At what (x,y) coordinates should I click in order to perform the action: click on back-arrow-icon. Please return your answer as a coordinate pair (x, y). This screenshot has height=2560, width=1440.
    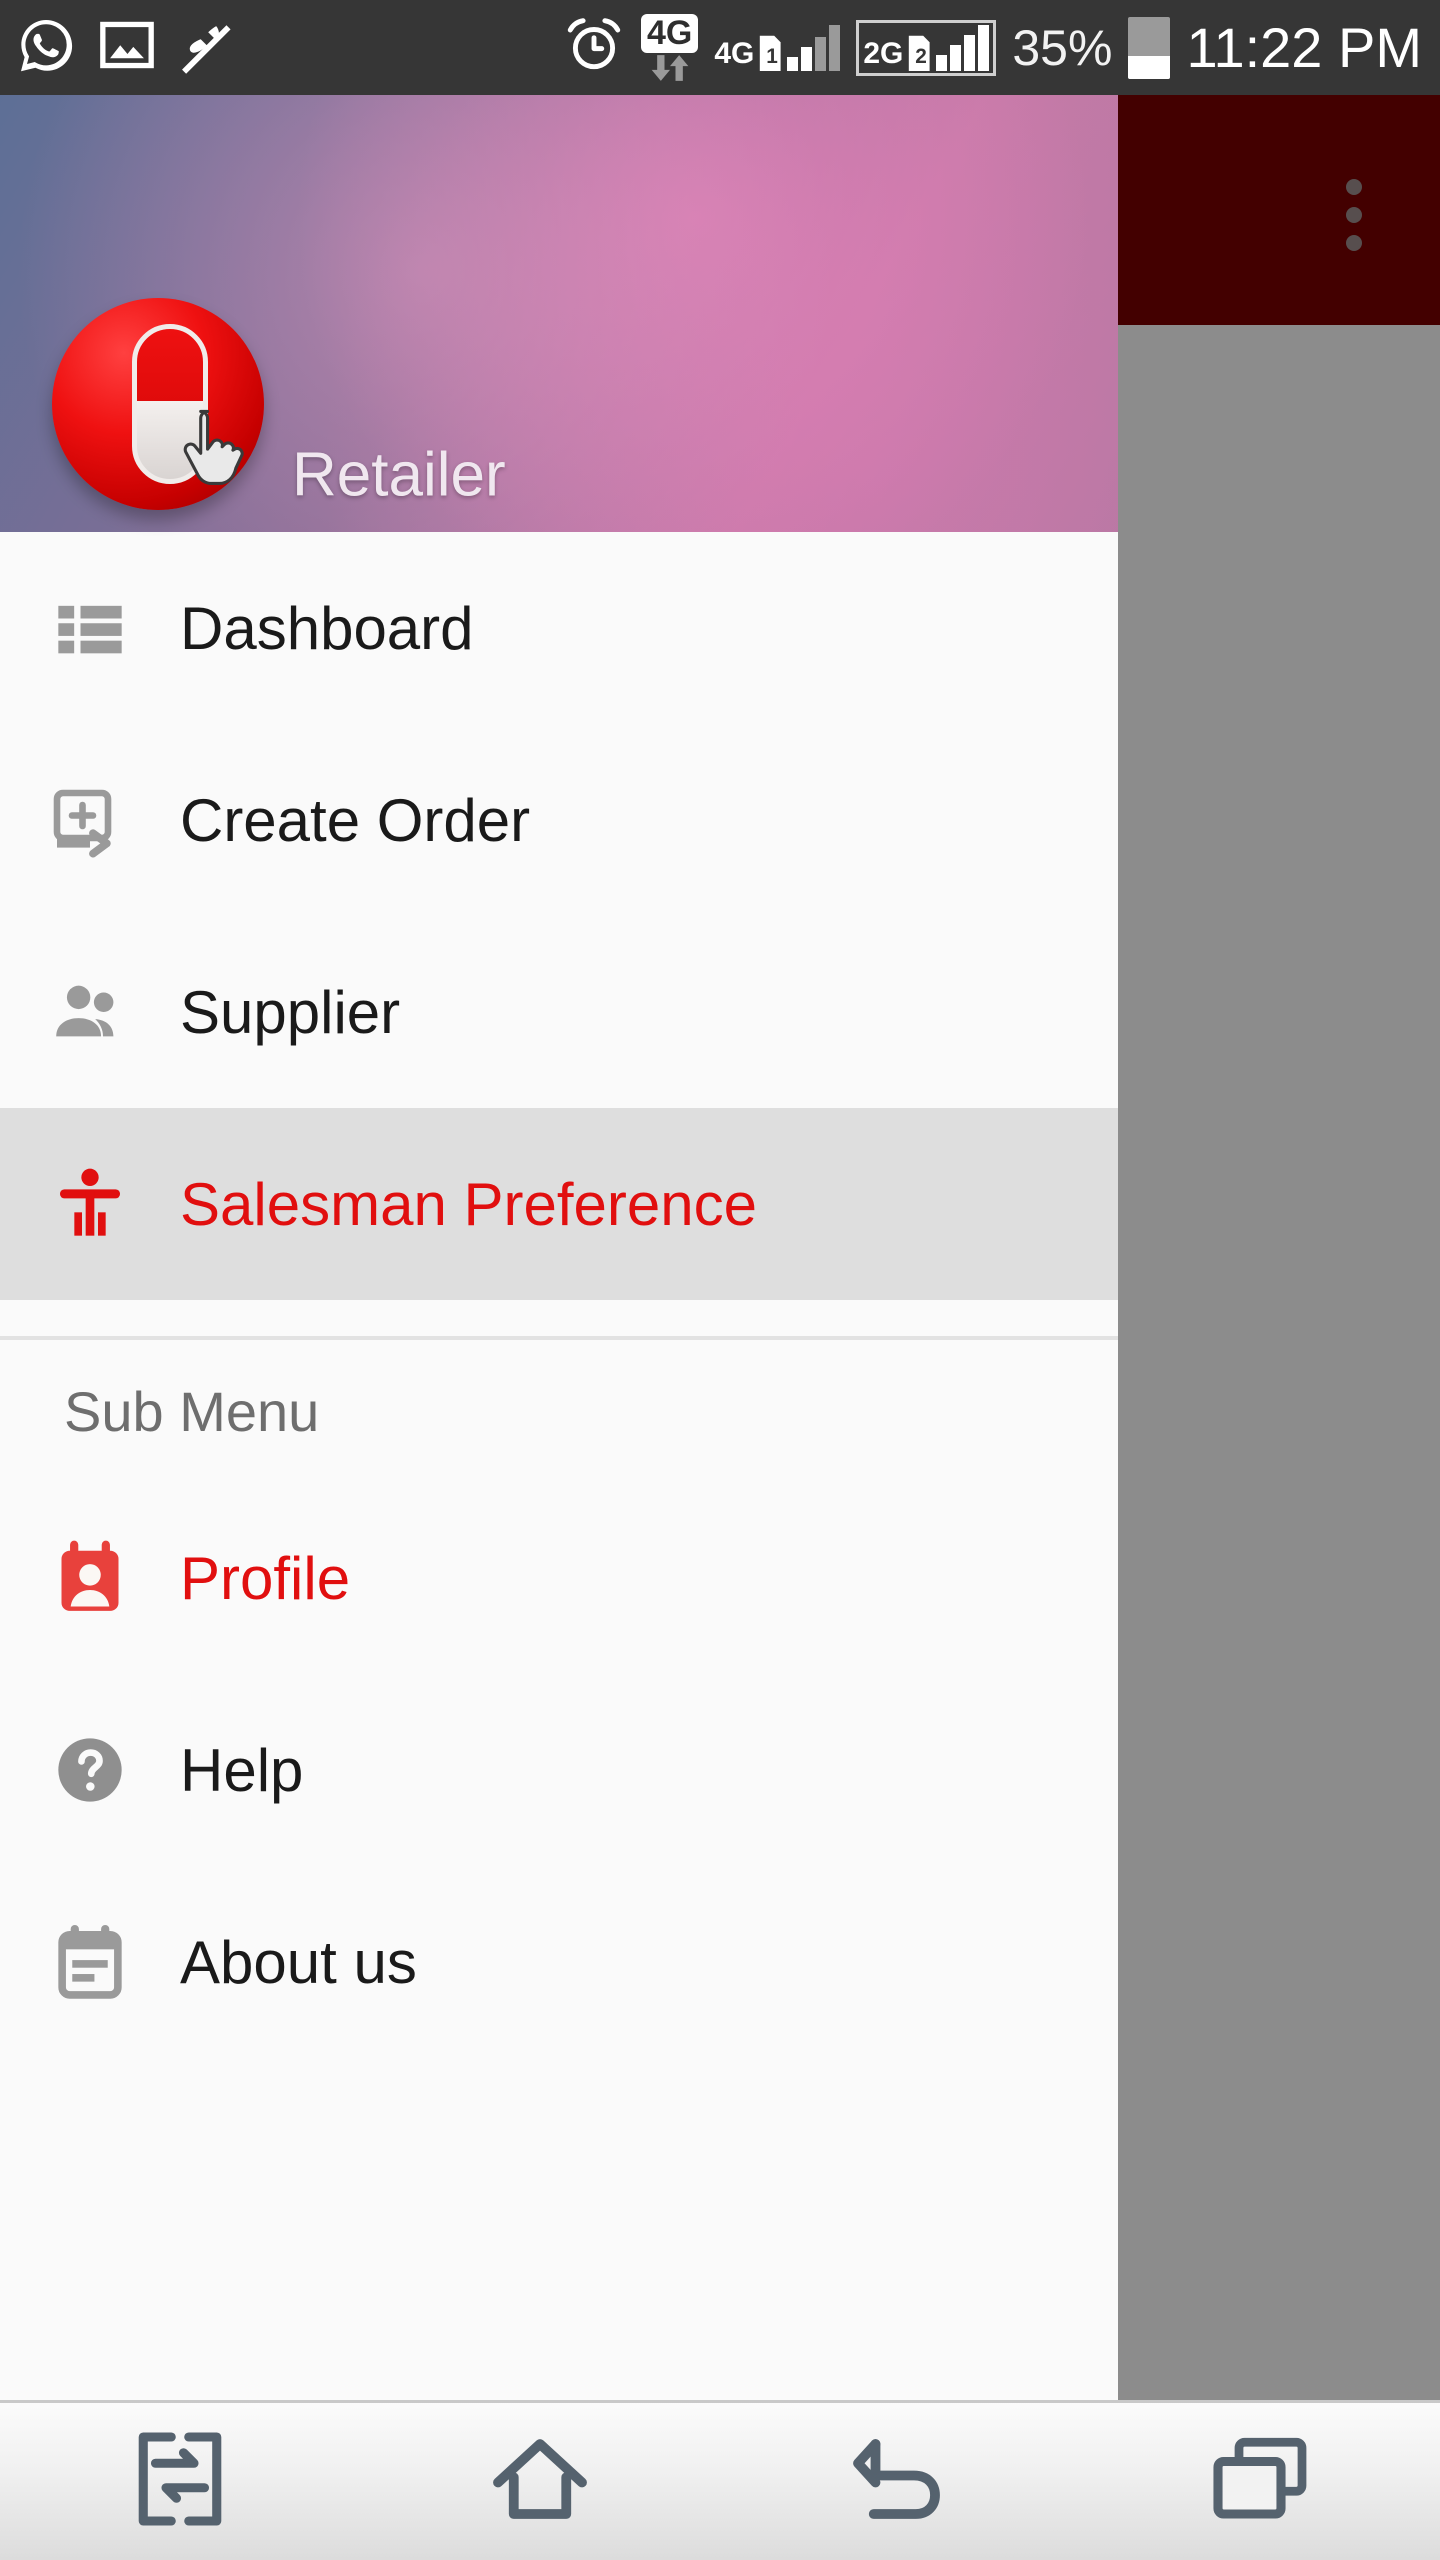
    Looking at the image, I should click on (900, 2480).